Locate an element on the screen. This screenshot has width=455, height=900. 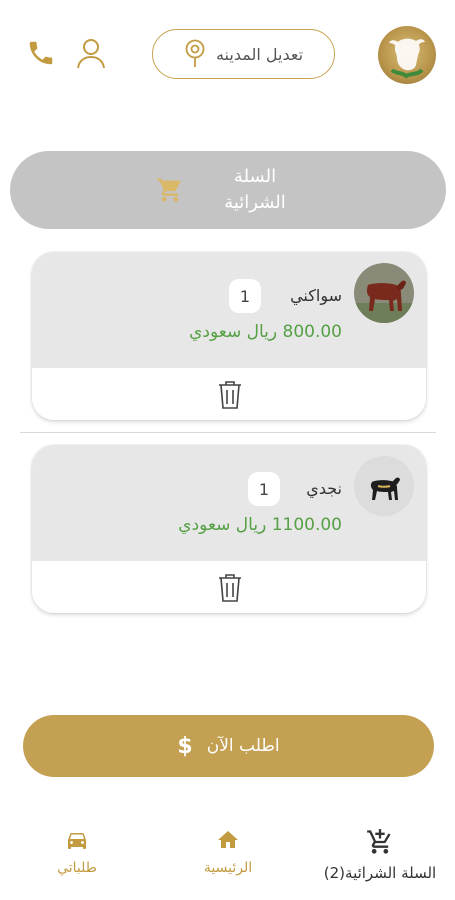
nav-home-label: الرئيسية is located at coordinates (228, 868).